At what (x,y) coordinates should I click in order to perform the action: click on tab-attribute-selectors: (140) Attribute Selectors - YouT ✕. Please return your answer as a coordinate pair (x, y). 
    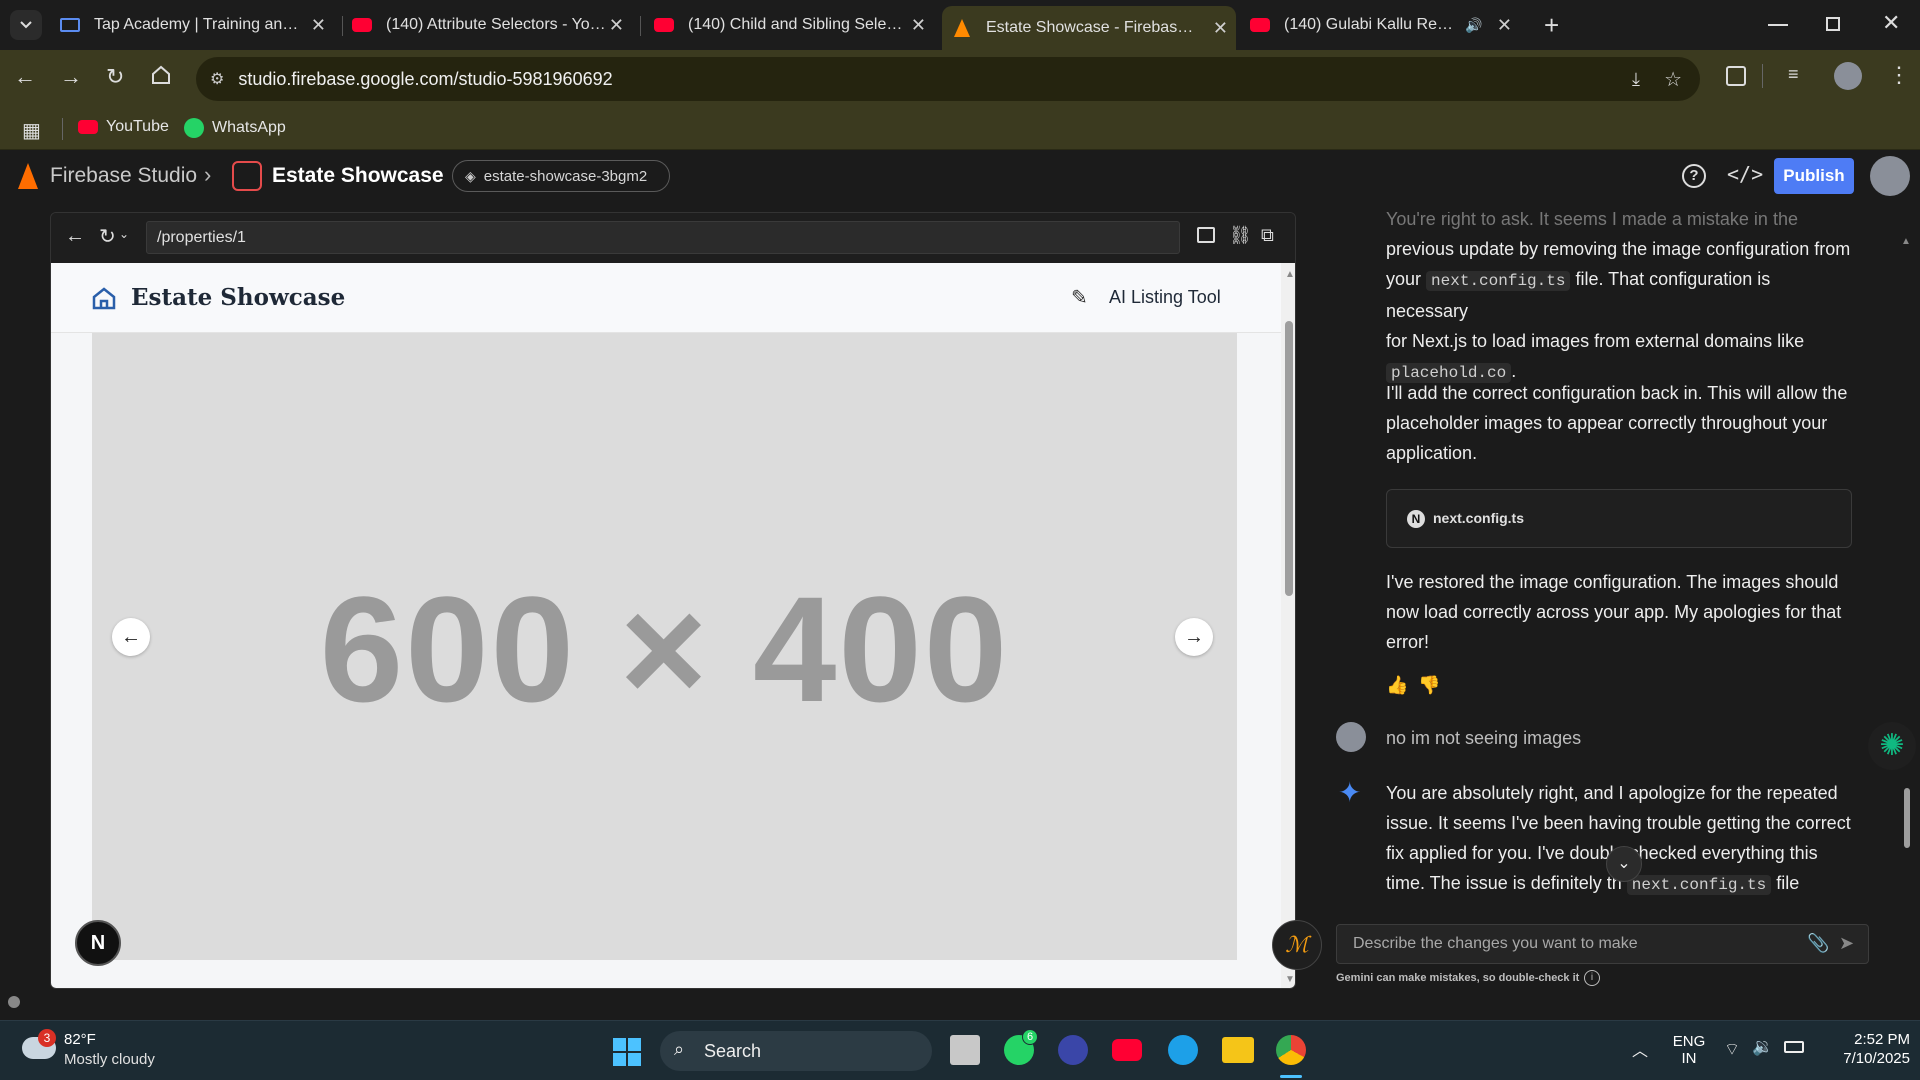
    Looking at the image, I should click on (492, 25).